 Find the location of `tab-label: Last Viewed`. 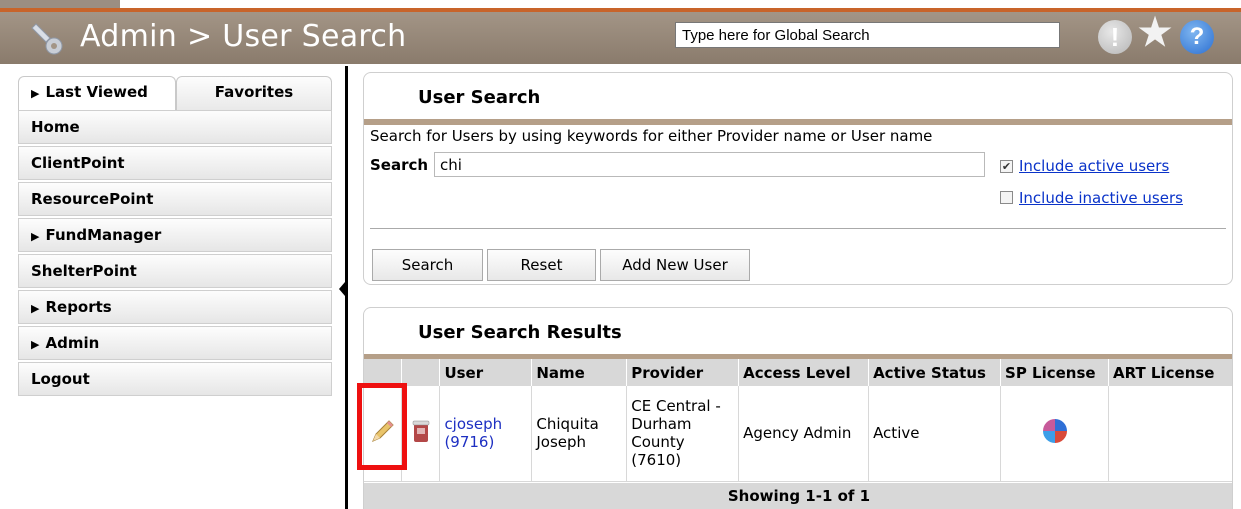

tab-label: Last Viewed is located at coordinates (96, 92).